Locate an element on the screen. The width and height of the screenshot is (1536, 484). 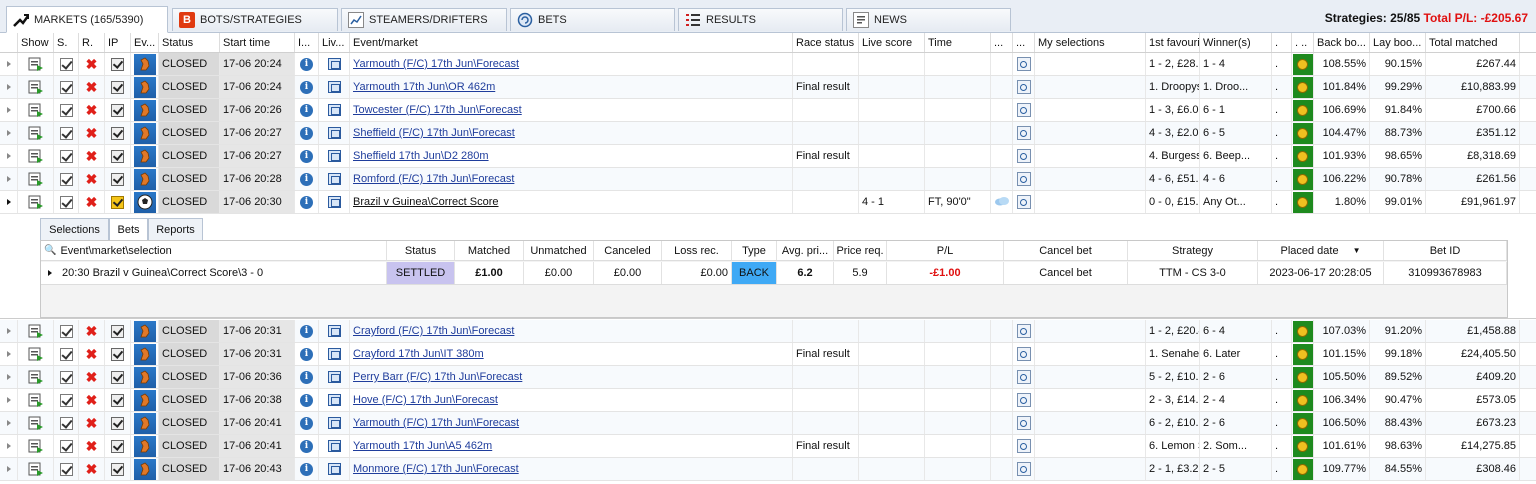
event-market-cell: Monmore (F/C) 17th Jun\Forecast is located at coordinates (571, 469).